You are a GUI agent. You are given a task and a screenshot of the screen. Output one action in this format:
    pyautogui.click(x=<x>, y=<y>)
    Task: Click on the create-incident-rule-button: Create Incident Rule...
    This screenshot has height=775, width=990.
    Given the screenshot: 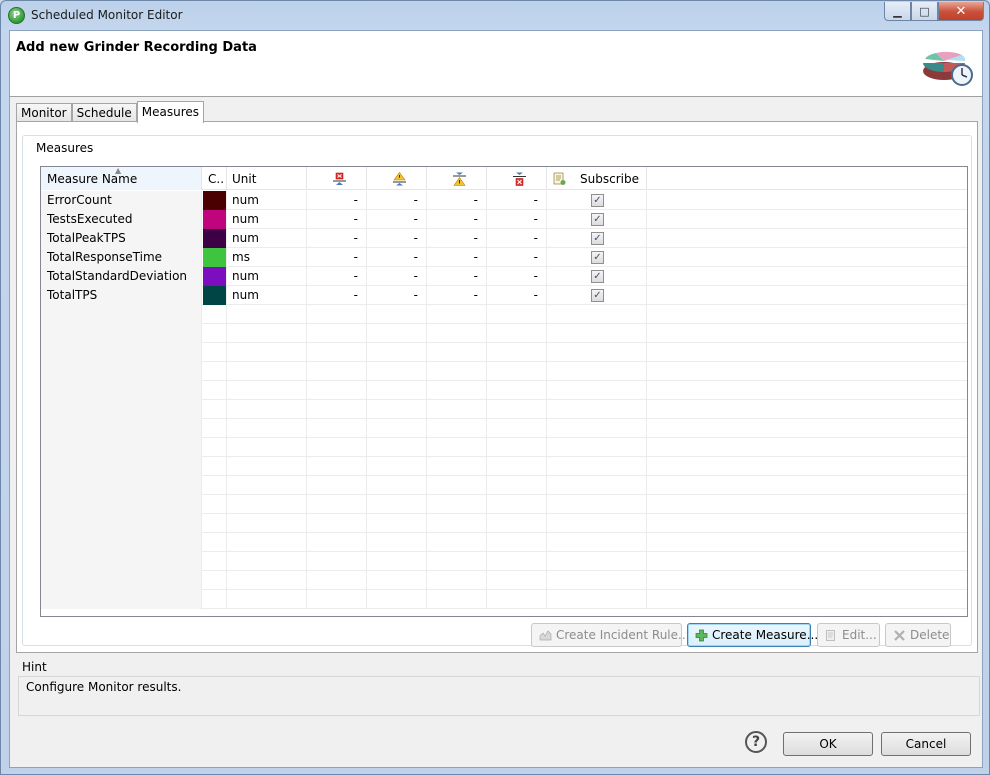 What is the action you would take?
    pyautogui.click(x=610, y=635)
    